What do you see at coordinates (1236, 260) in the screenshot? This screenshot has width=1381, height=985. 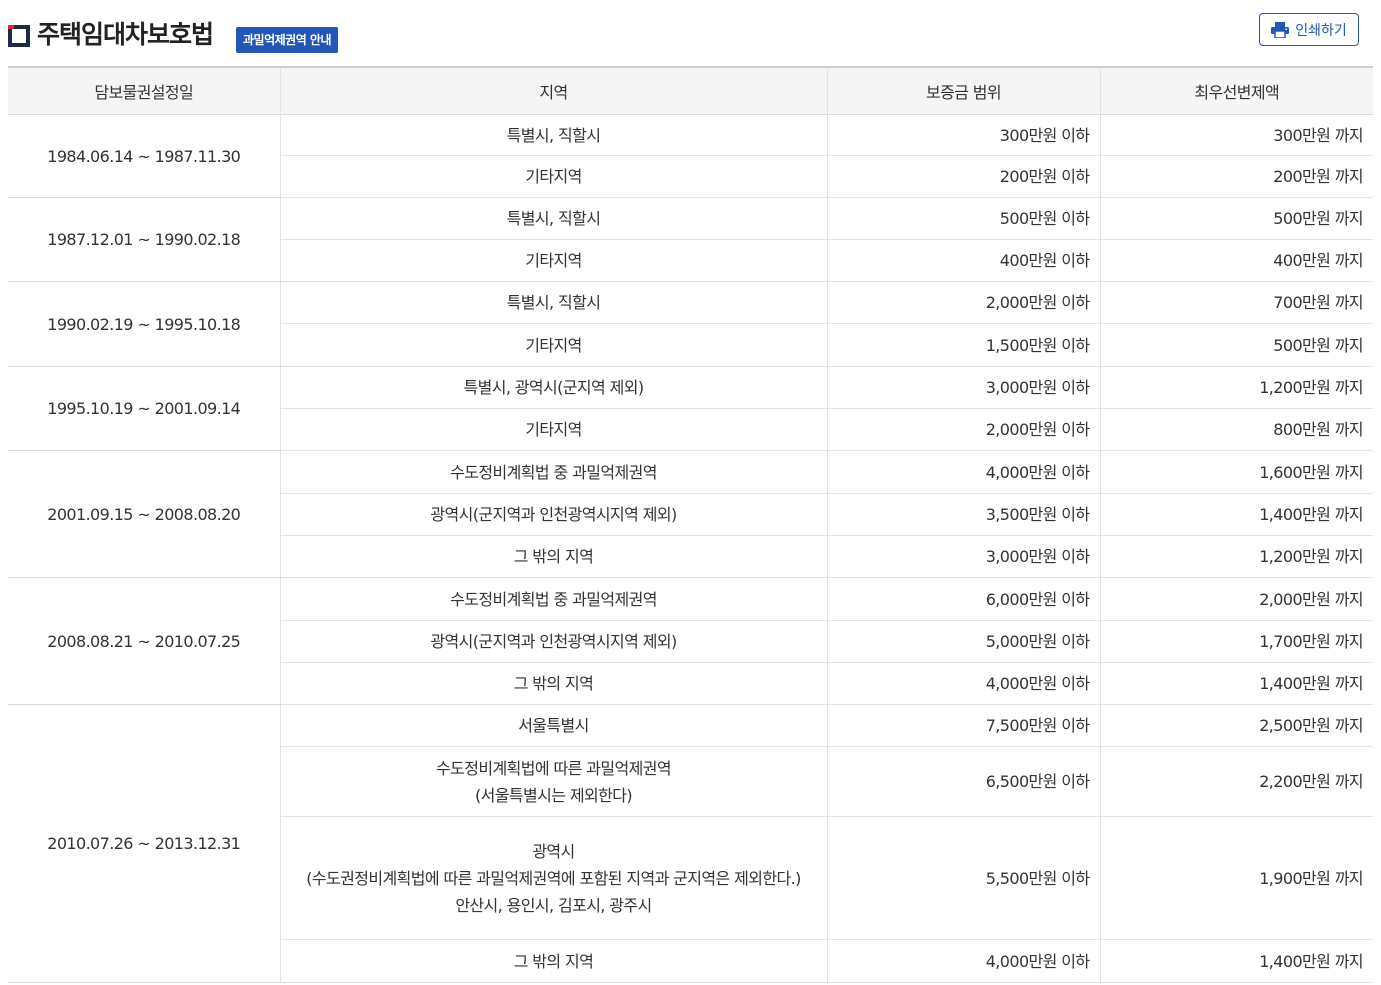 I see `priority-amount-cell: 400만원 까지` at bounding box center [1236, 260].